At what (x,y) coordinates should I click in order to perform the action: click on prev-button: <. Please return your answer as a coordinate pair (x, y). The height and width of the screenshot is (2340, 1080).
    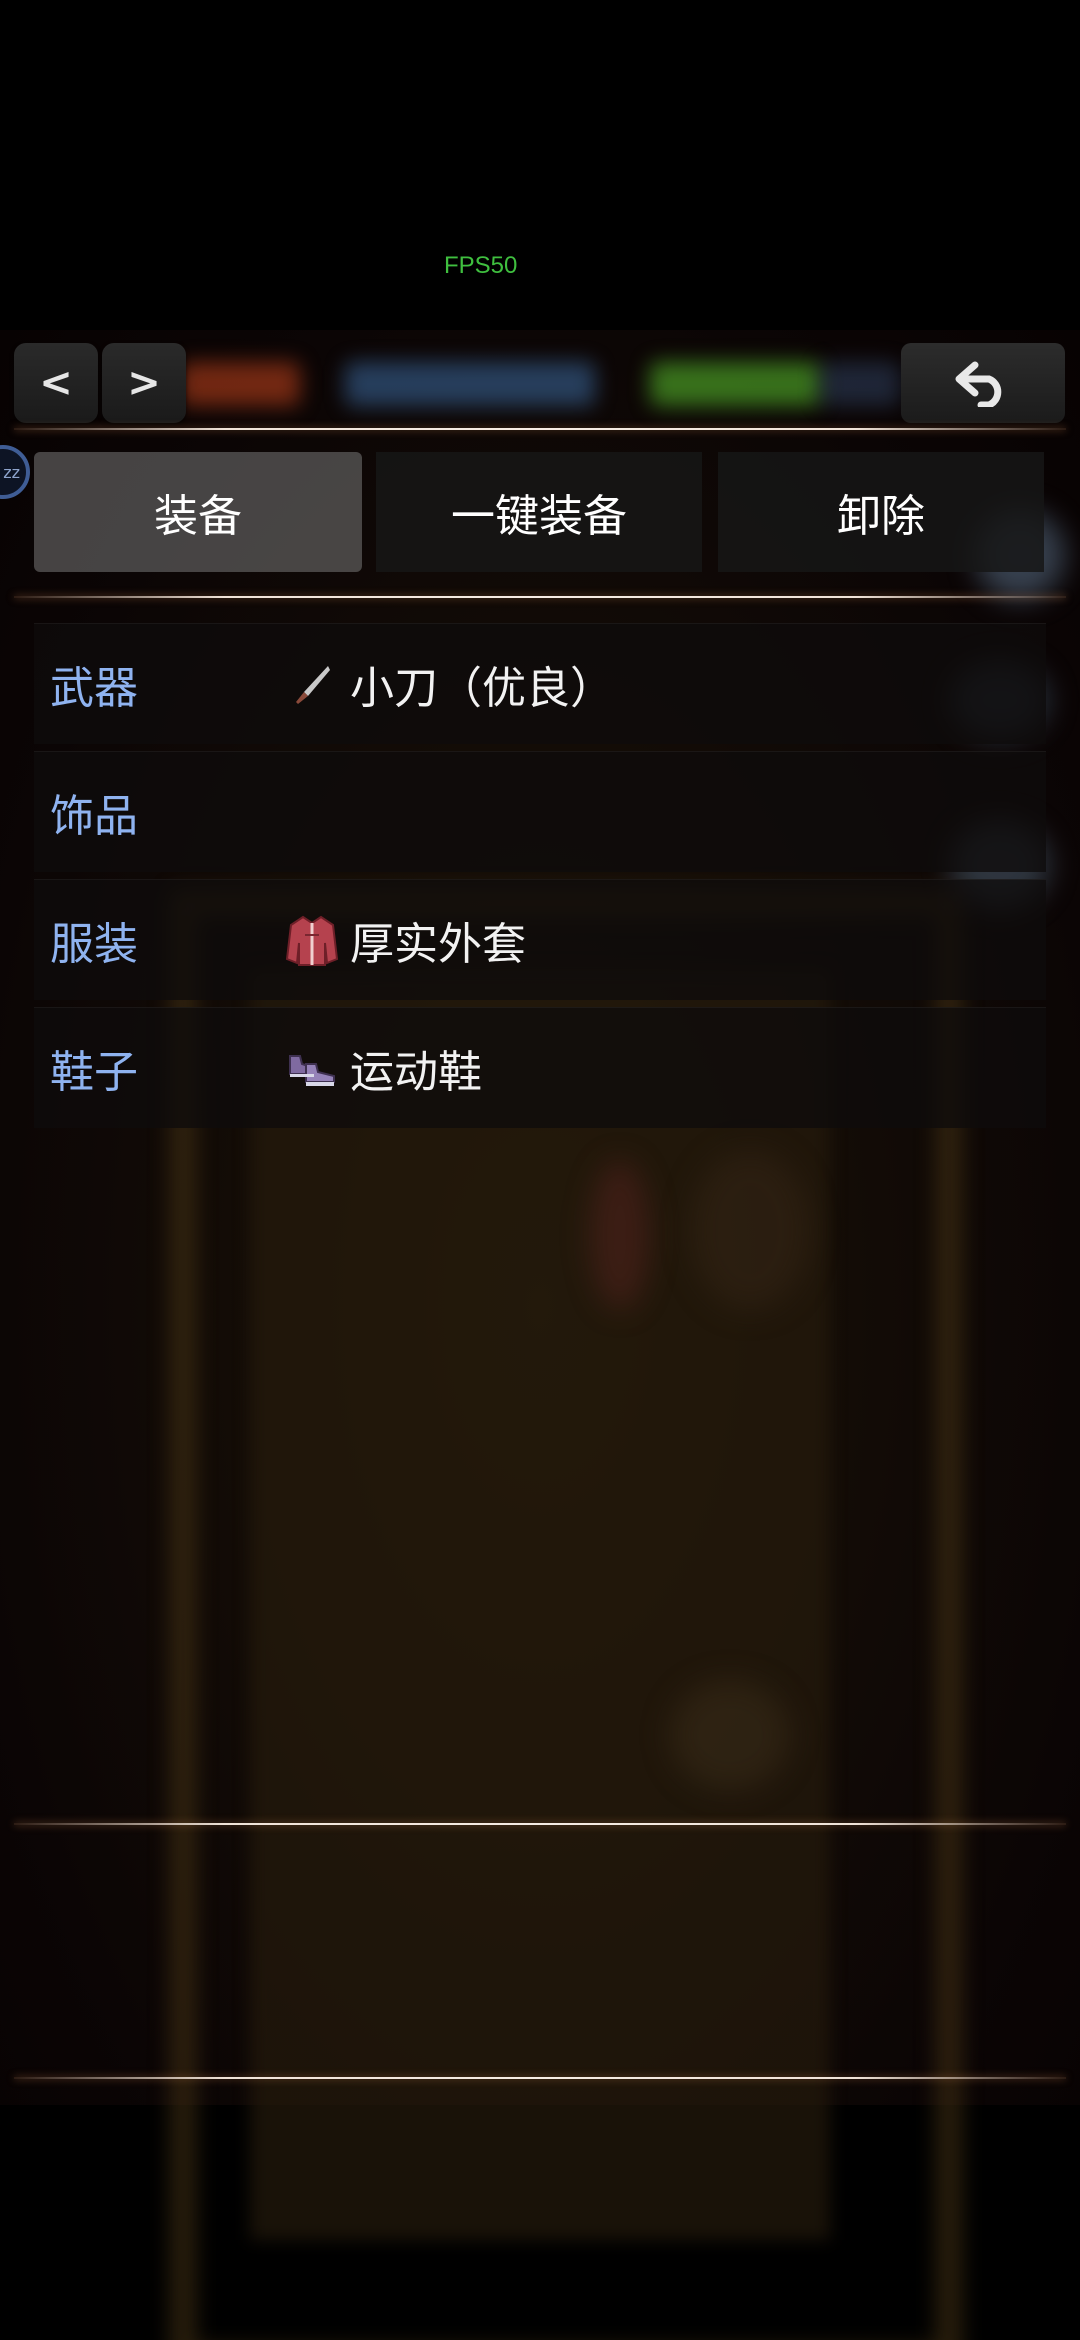
    Looking at the image, I should click on (56, 383).